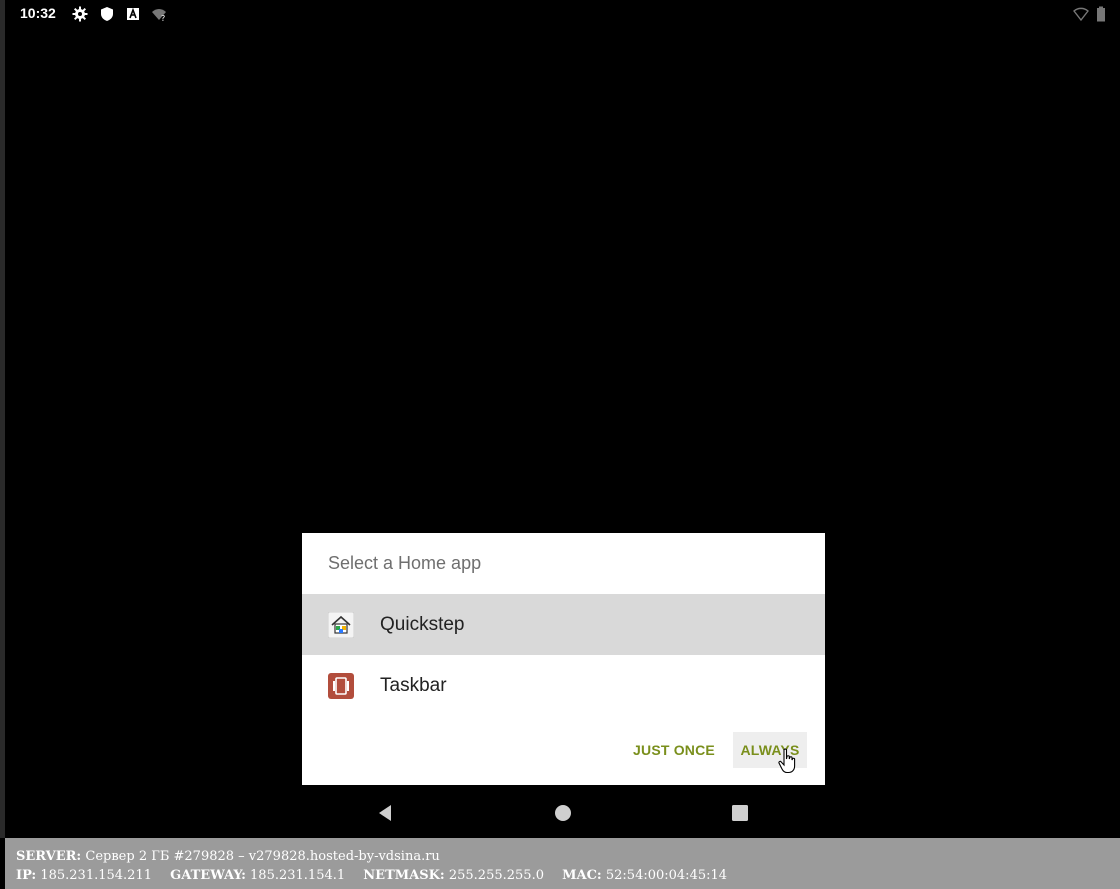 The width and height of the screenshot is (1120, 889). What do you see at coordinates (2, 419) in the screenshot?
I see `left-edge` at bounding box center [2, 419].